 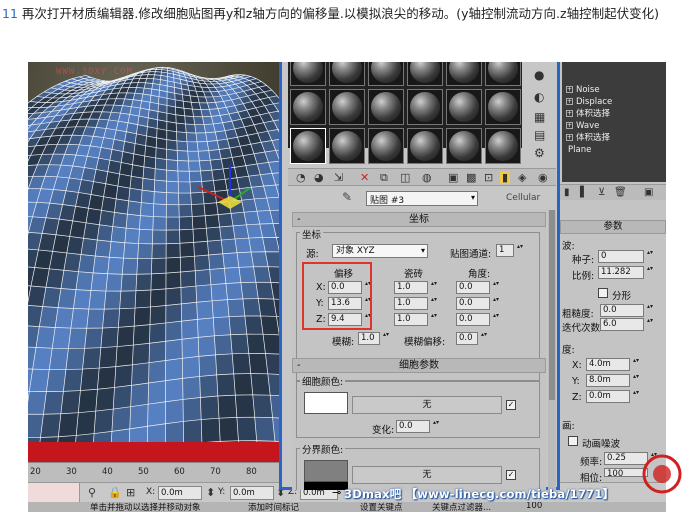 What do you see at coordinates (417, 426) in the screenshot?
I see `variation-spinner: 0.0` at bounding box center [417, 426].